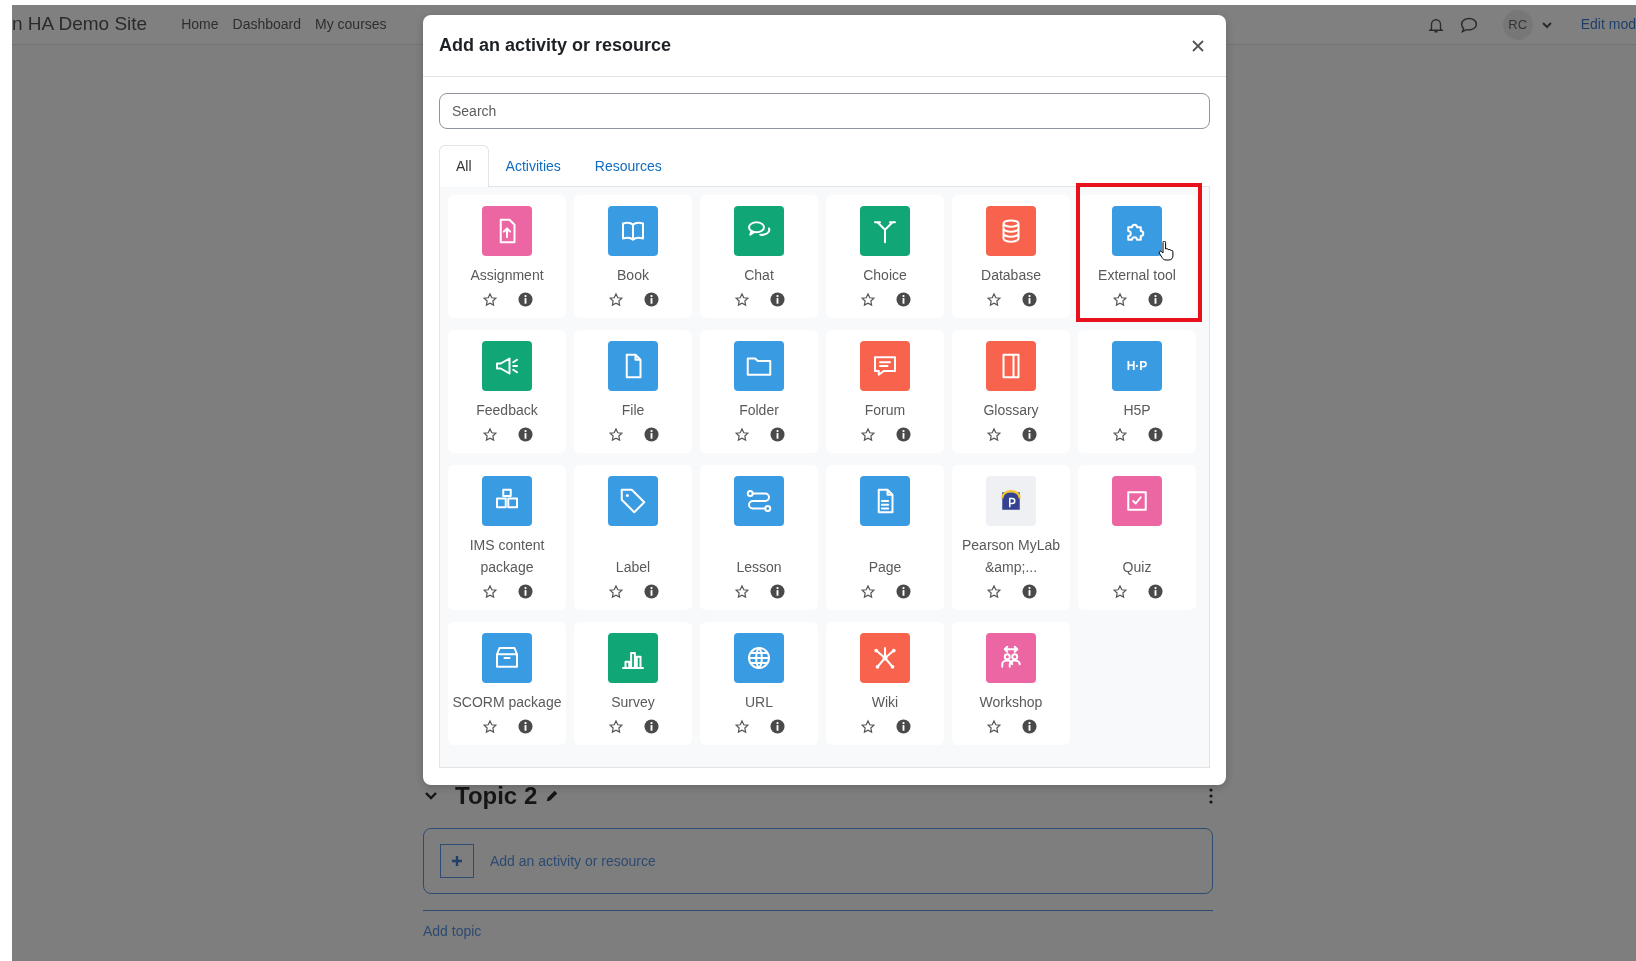  Describe the element at coordinates (1011, 256) in the screenshot. I see `activity-tile: Database` at that location.